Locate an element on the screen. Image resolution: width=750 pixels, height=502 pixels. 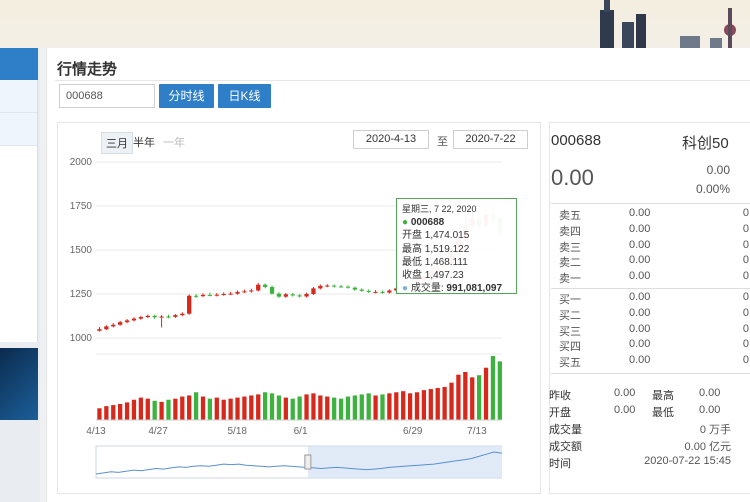
high-value: 0.00 is located at coordinates (710, 393).